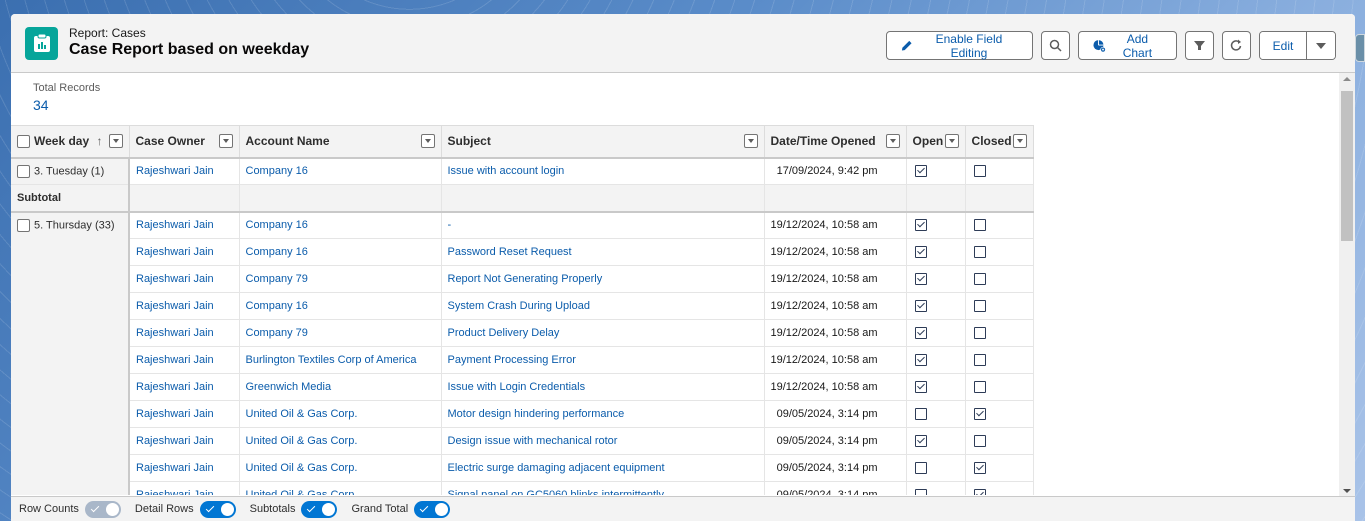  I want to click on toggle-knob, so click(329, 509).